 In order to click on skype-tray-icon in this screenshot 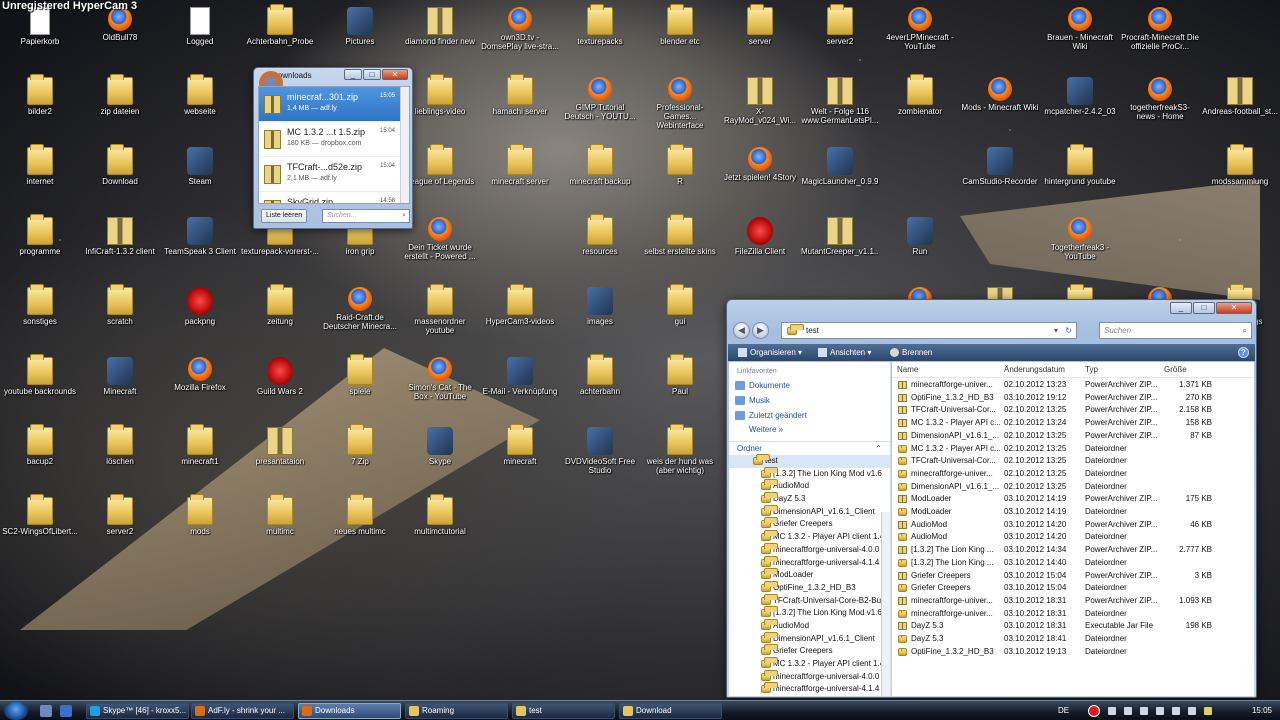, I will do `click(1208, 711)`.